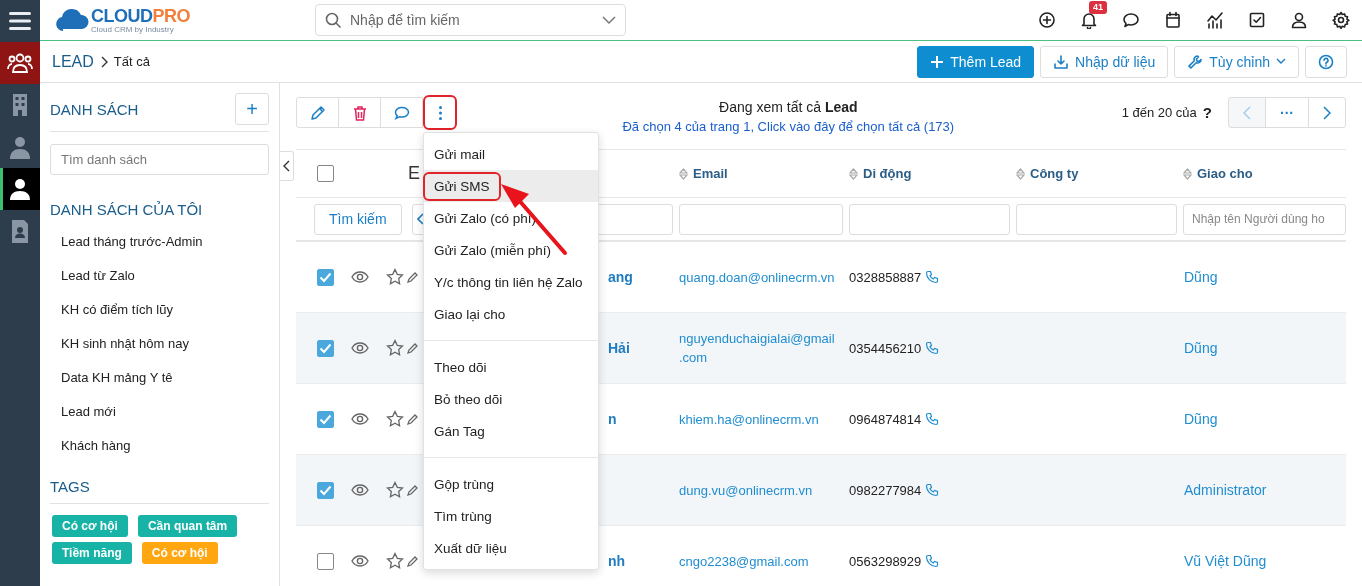 The height and width of the screenshot is (586, 1362). What do you see at coordinates (885, 348) in the screenshot?
I see `phone-number: 0354456210` at bounding box center [885, 348].